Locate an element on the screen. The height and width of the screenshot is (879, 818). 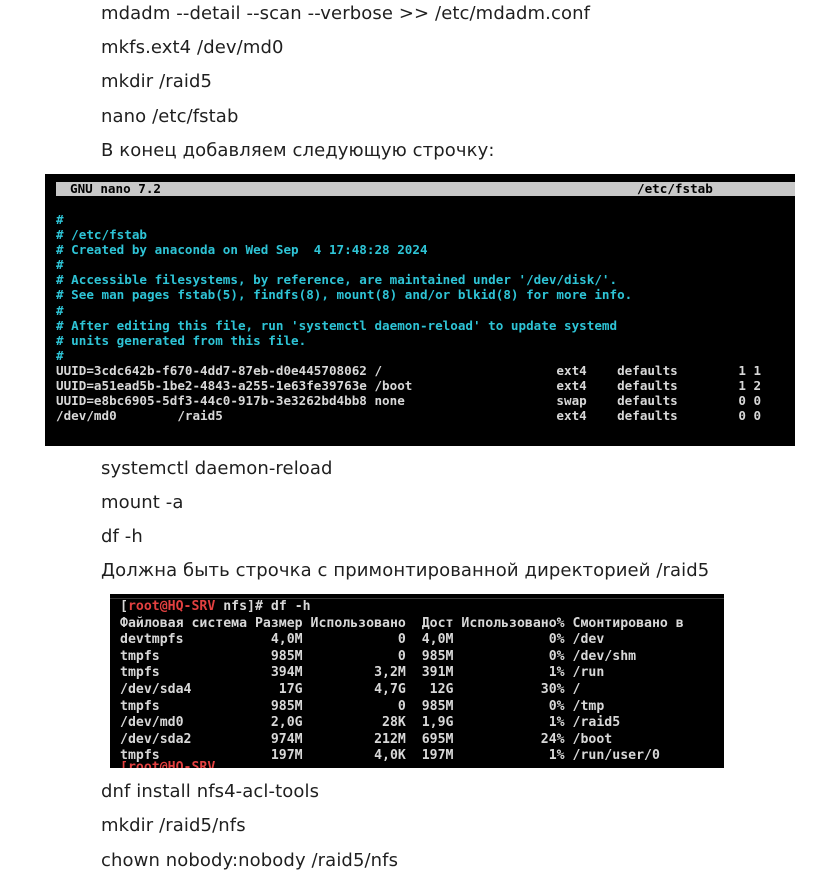
cut-off-prompt: [root@HQ-SRV is located at coordinates (168, 764).